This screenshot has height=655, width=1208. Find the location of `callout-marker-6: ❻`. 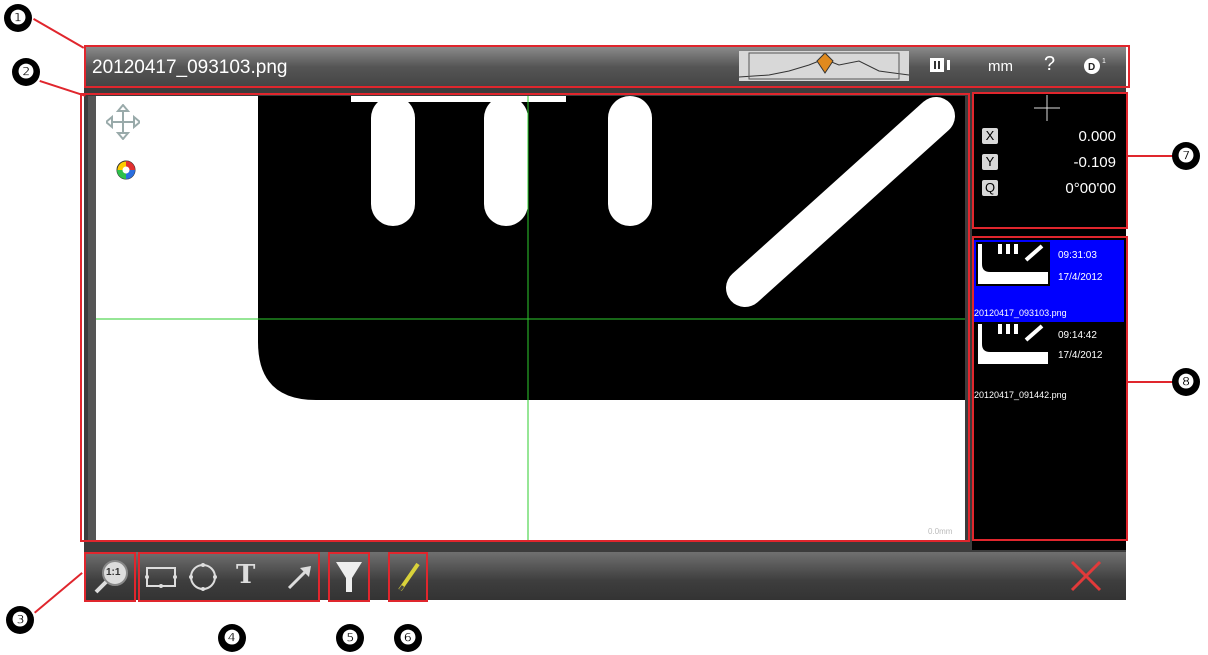

callout-marker-6: ❻ is located at coordinates (408, 638).